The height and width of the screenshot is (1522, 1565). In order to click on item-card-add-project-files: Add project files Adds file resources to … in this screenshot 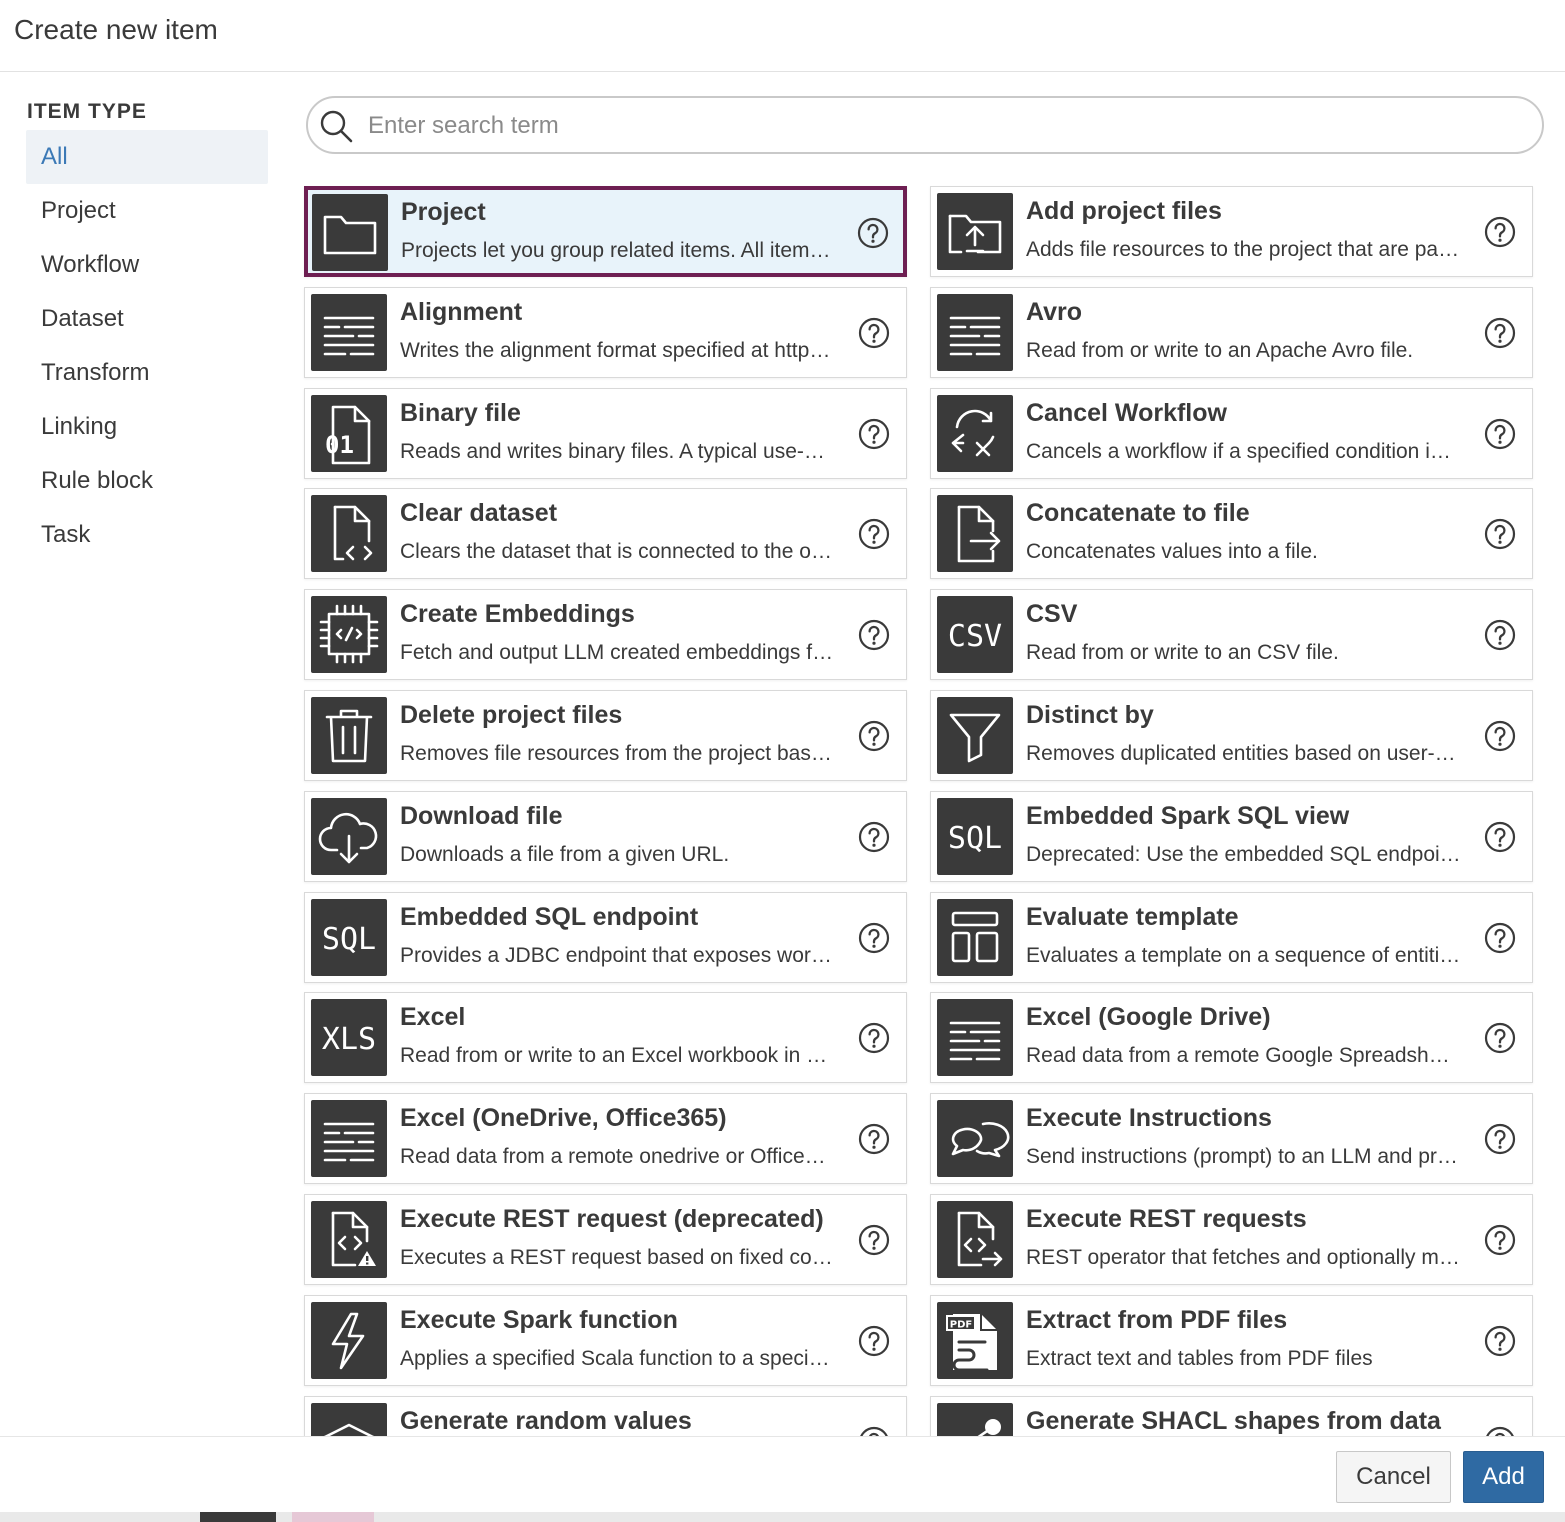, I will do `click(1231, 231)`.